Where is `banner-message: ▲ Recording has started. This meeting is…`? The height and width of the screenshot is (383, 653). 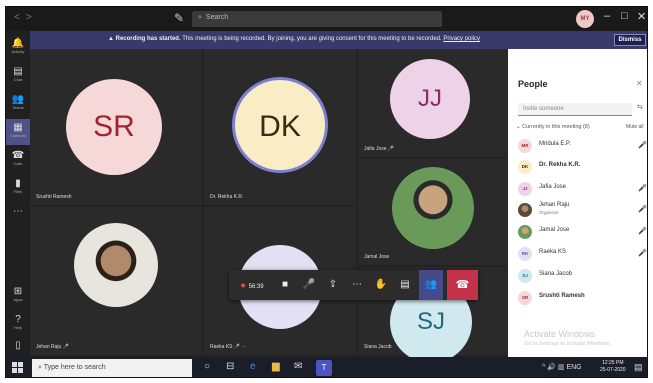
banner-message: ▲ Recording has started. This meeting is… is located at coordinates (294, 39).